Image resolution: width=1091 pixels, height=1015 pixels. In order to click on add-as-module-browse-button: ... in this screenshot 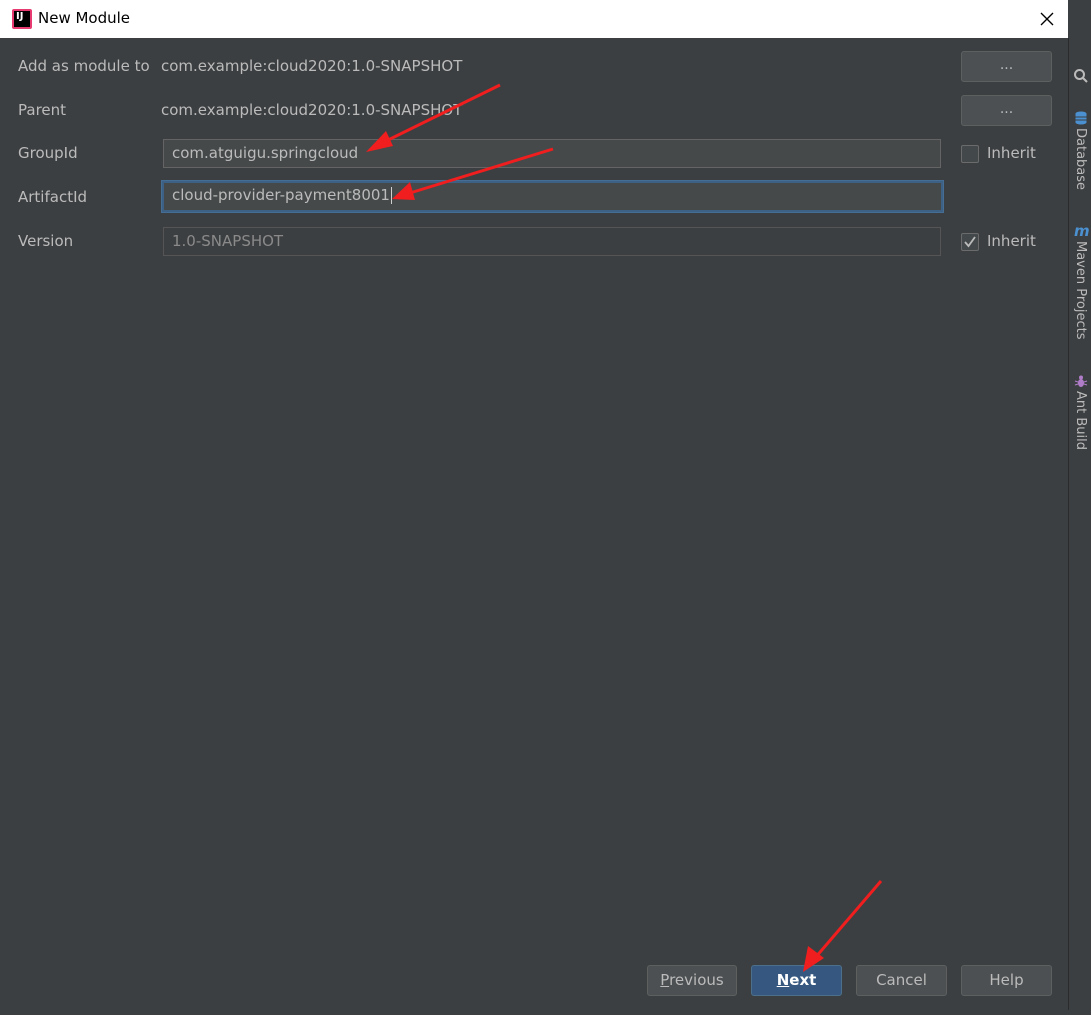, I will do `click(1006, 66)`.